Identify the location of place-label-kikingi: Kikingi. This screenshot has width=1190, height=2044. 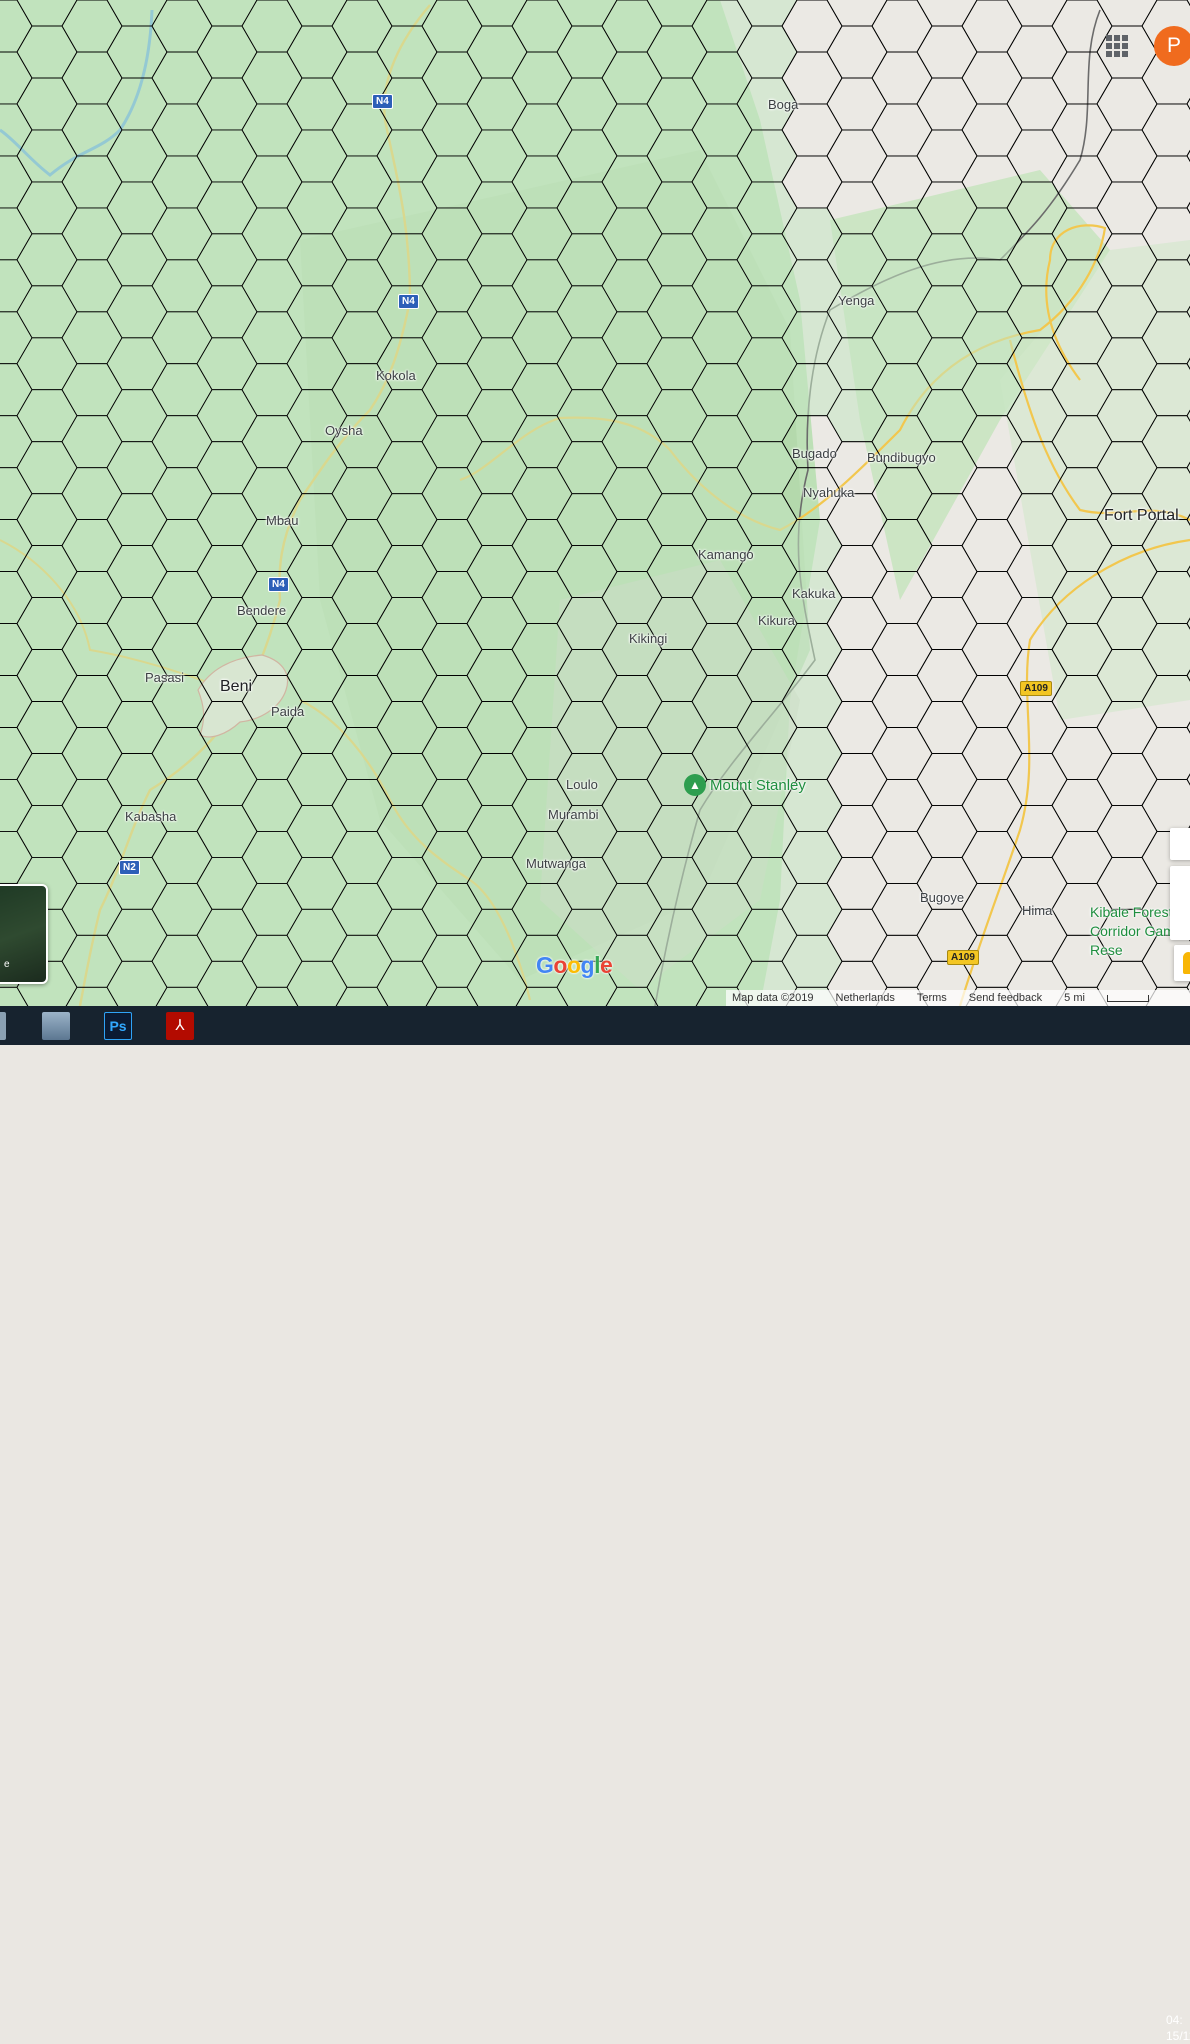
(648, 638).